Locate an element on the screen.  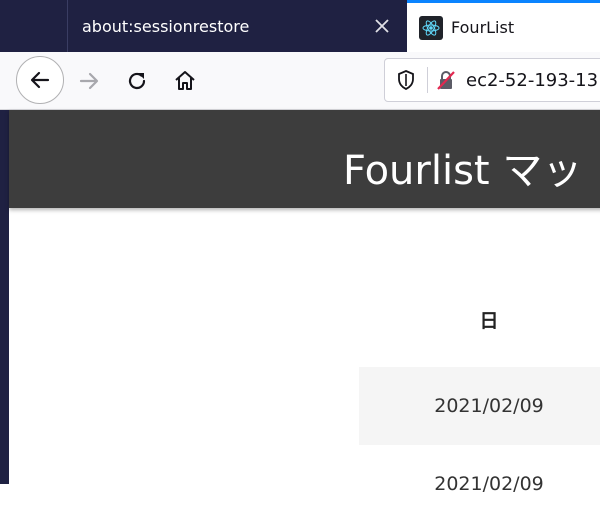
insecure-lock-icon is located at coordinates (446, 80).